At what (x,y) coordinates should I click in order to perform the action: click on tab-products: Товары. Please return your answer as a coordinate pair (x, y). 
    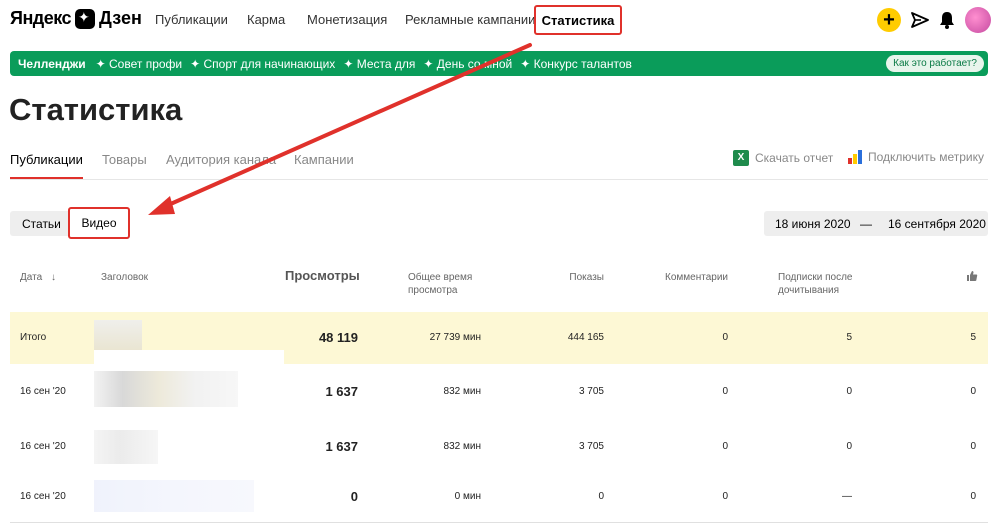
    Looking at the image, I should click on (124, 159).